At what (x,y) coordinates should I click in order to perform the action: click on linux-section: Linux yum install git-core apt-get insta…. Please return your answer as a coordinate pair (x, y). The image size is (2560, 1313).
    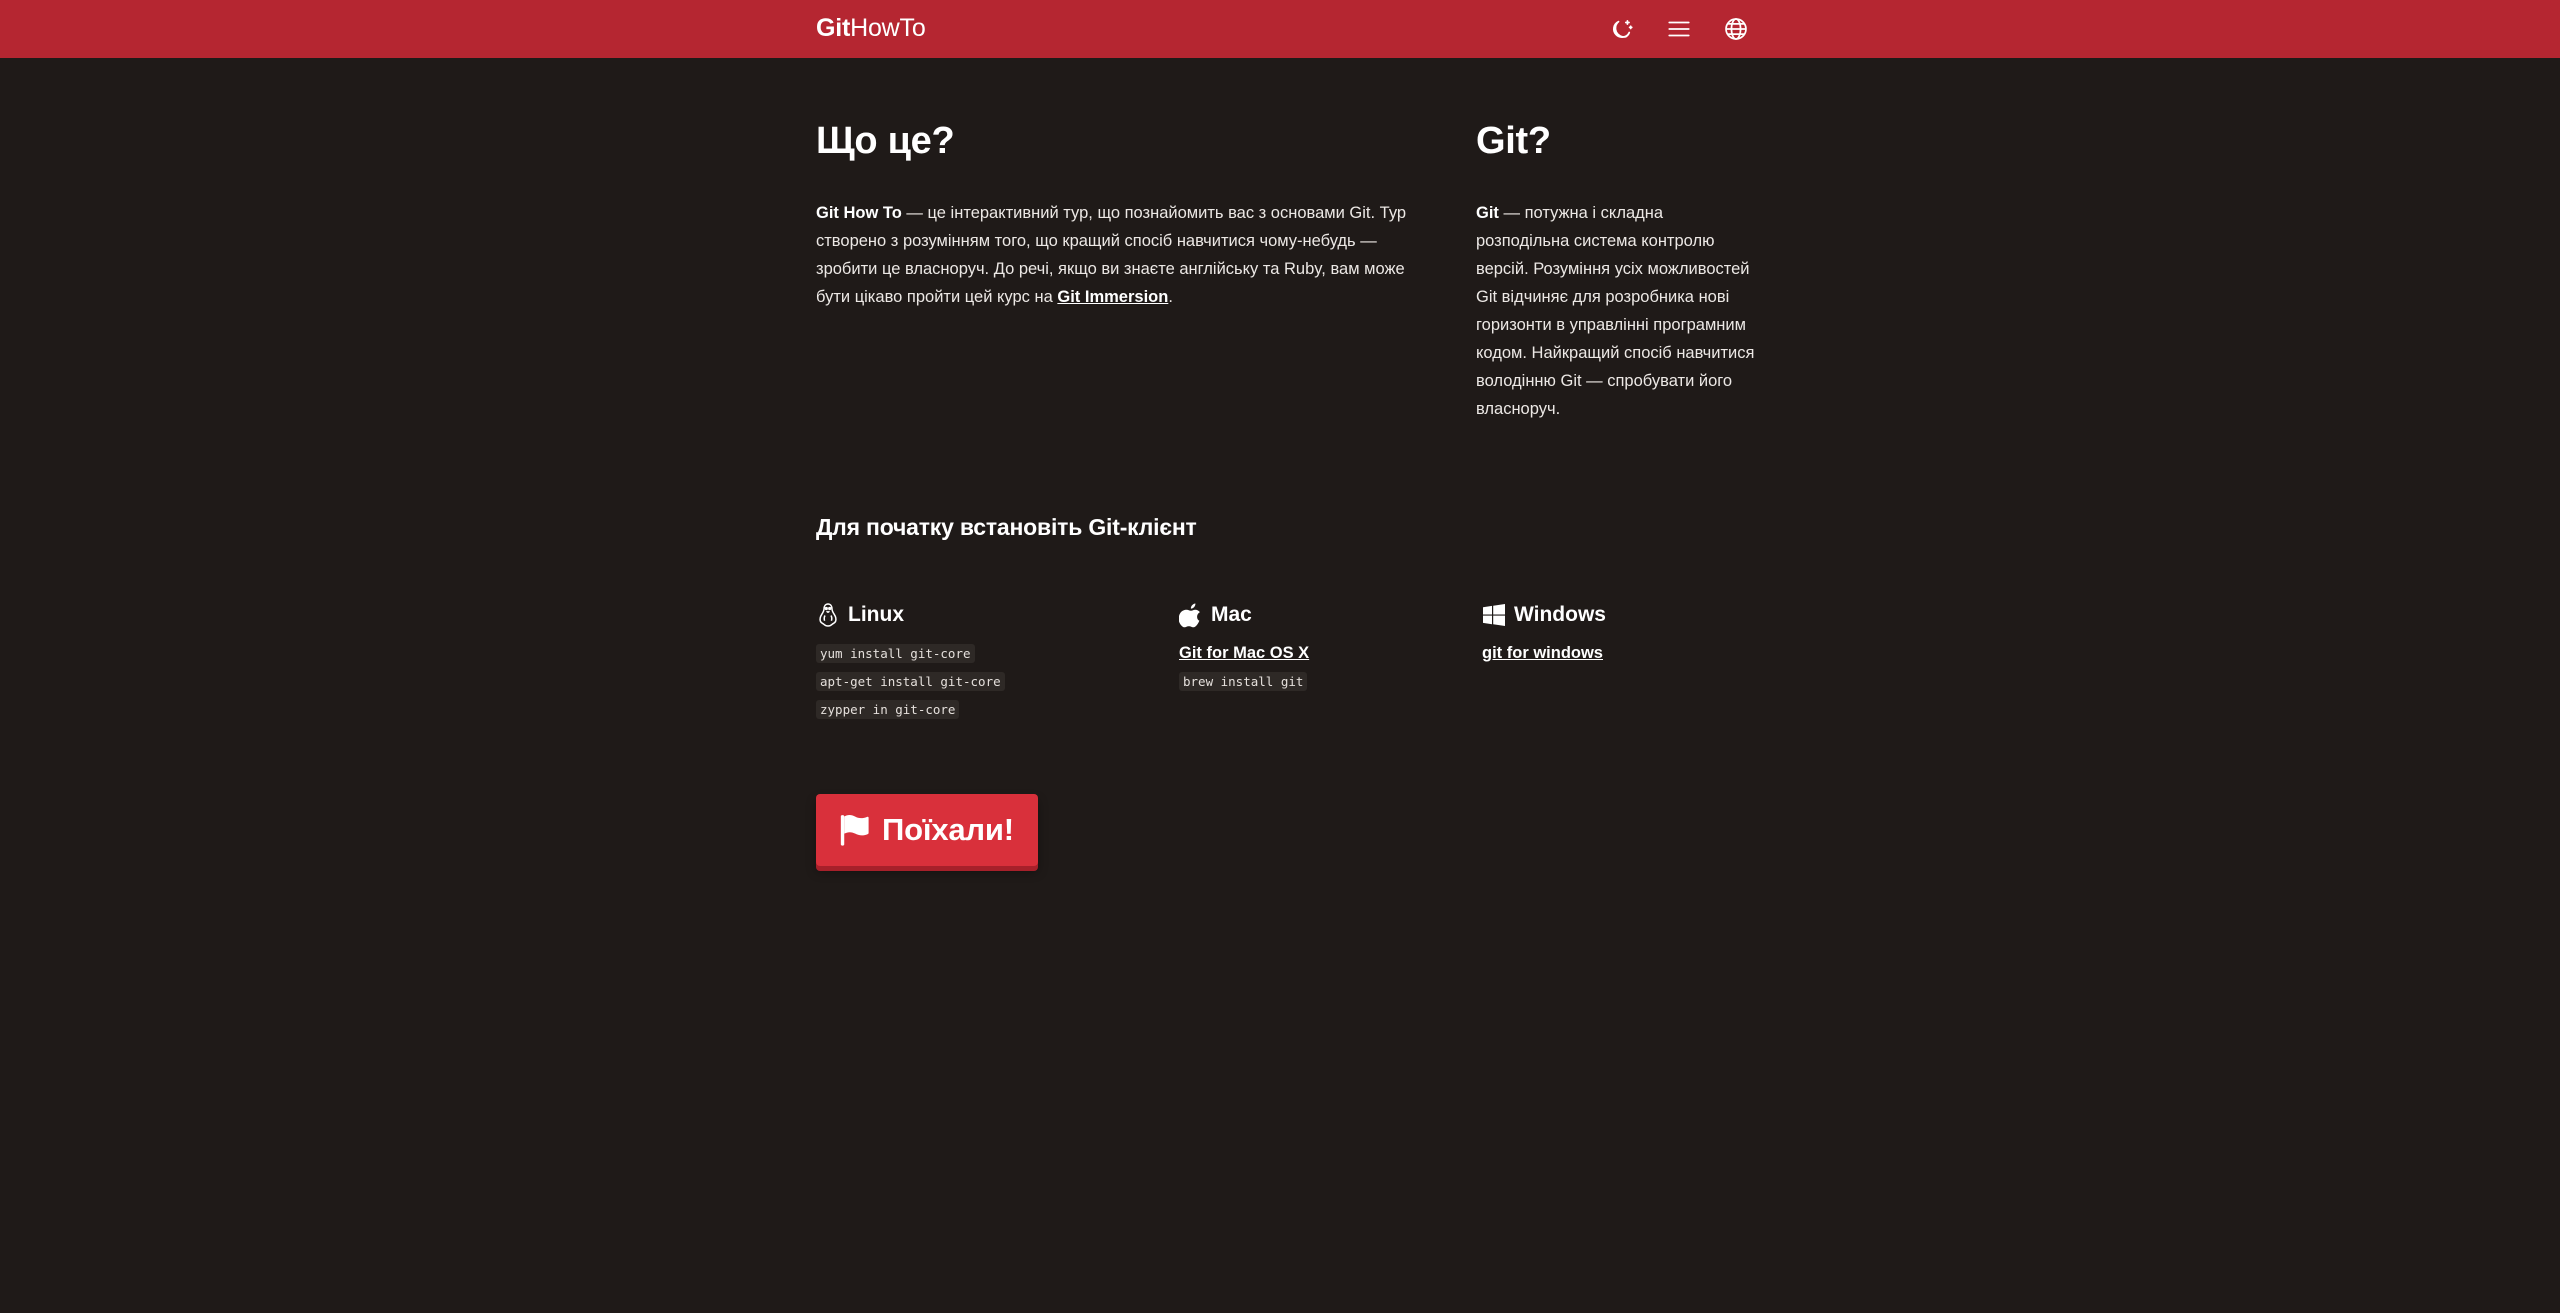
    Looking at the image, I should click on (986, 665).